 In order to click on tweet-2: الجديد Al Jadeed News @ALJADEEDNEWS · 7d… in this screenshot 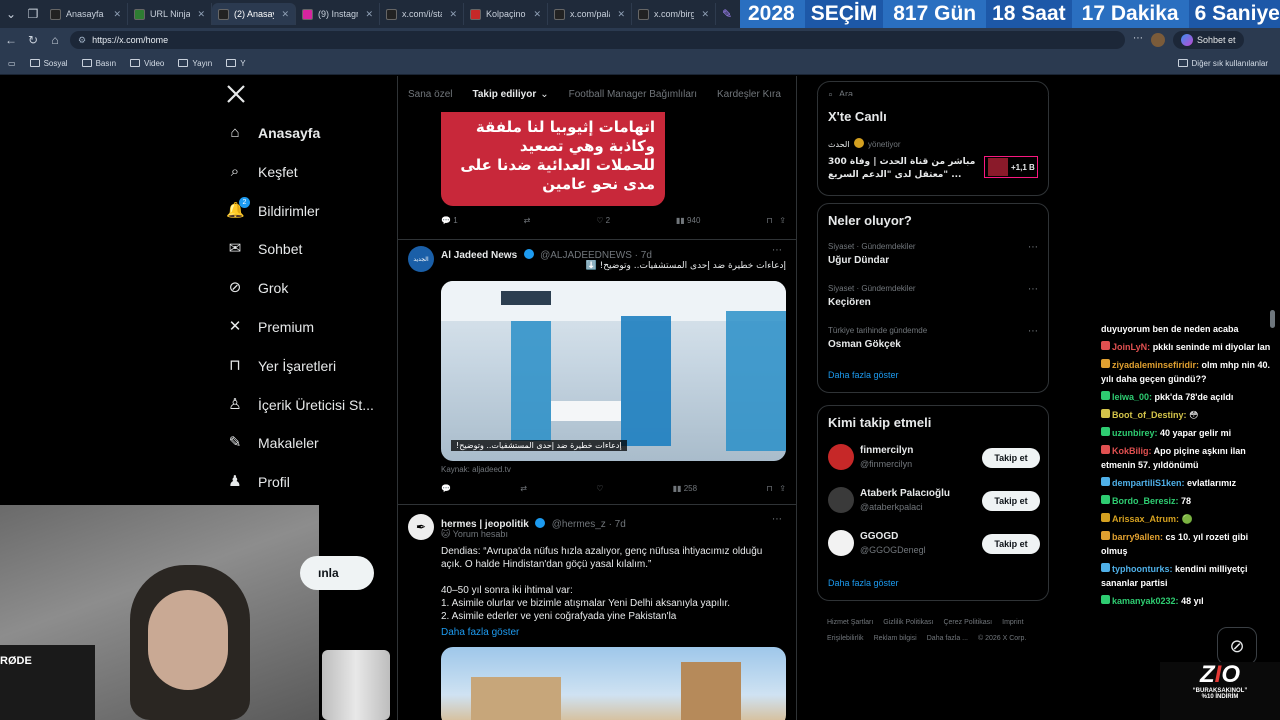, I will do `click(597, 372)`.